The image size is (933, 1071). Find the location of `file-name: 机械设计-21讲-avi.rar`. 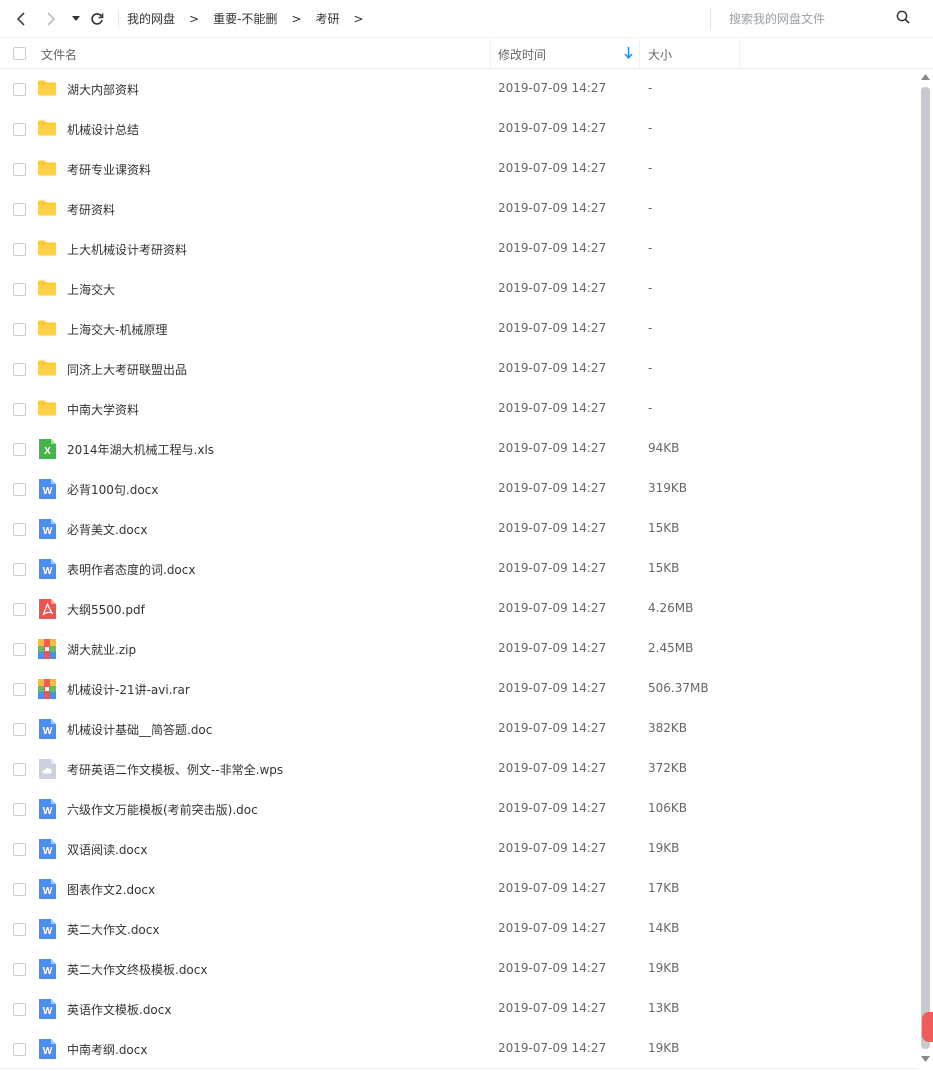

file-name: 机械设计-21讲-avi.rar is located at coordinates (128, 689).